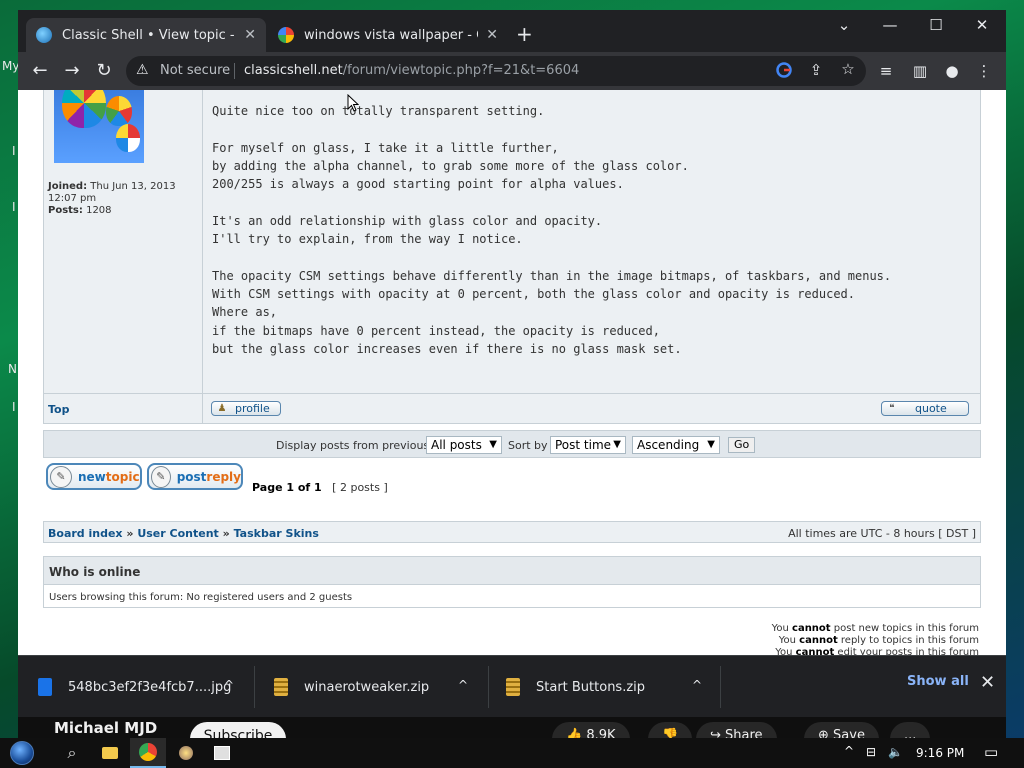 Image resolution: width=1024 pixels, height=768 pixels. What do you see at coordinates (744, 733) in the screenshot?
I see `share-label: Share` at bounding box center [744, 733].